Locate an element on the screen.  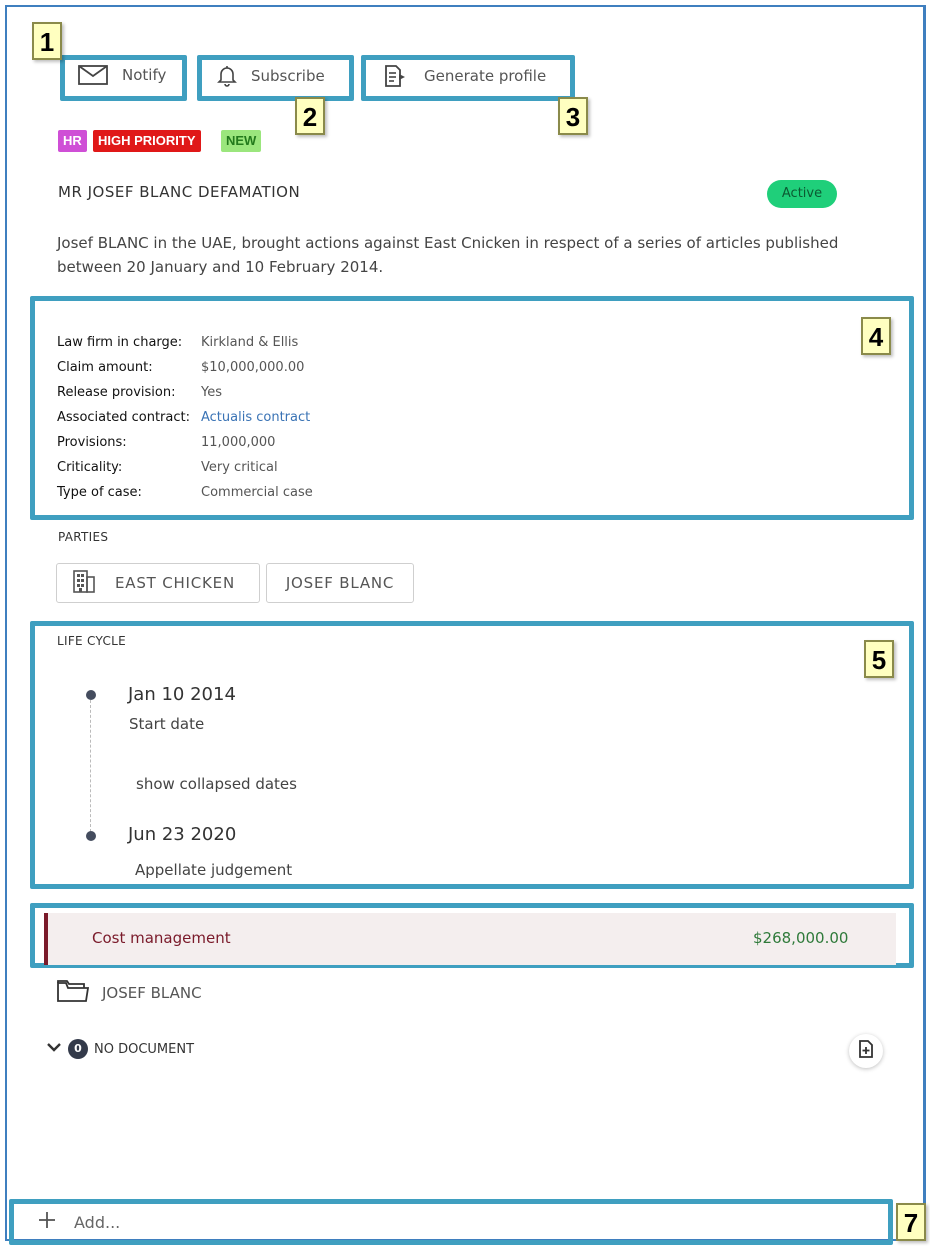
highlight-notify is located at coordinates (123, 78).